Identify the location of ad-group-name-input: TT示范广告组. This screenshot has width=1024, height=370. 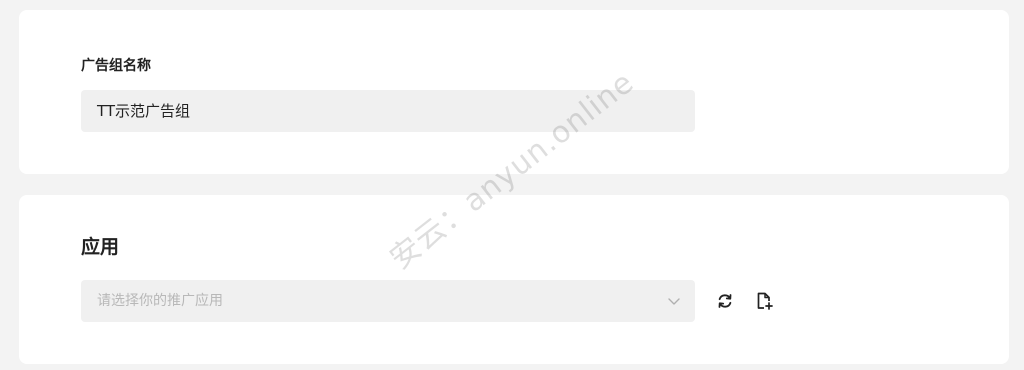
(388, 111).